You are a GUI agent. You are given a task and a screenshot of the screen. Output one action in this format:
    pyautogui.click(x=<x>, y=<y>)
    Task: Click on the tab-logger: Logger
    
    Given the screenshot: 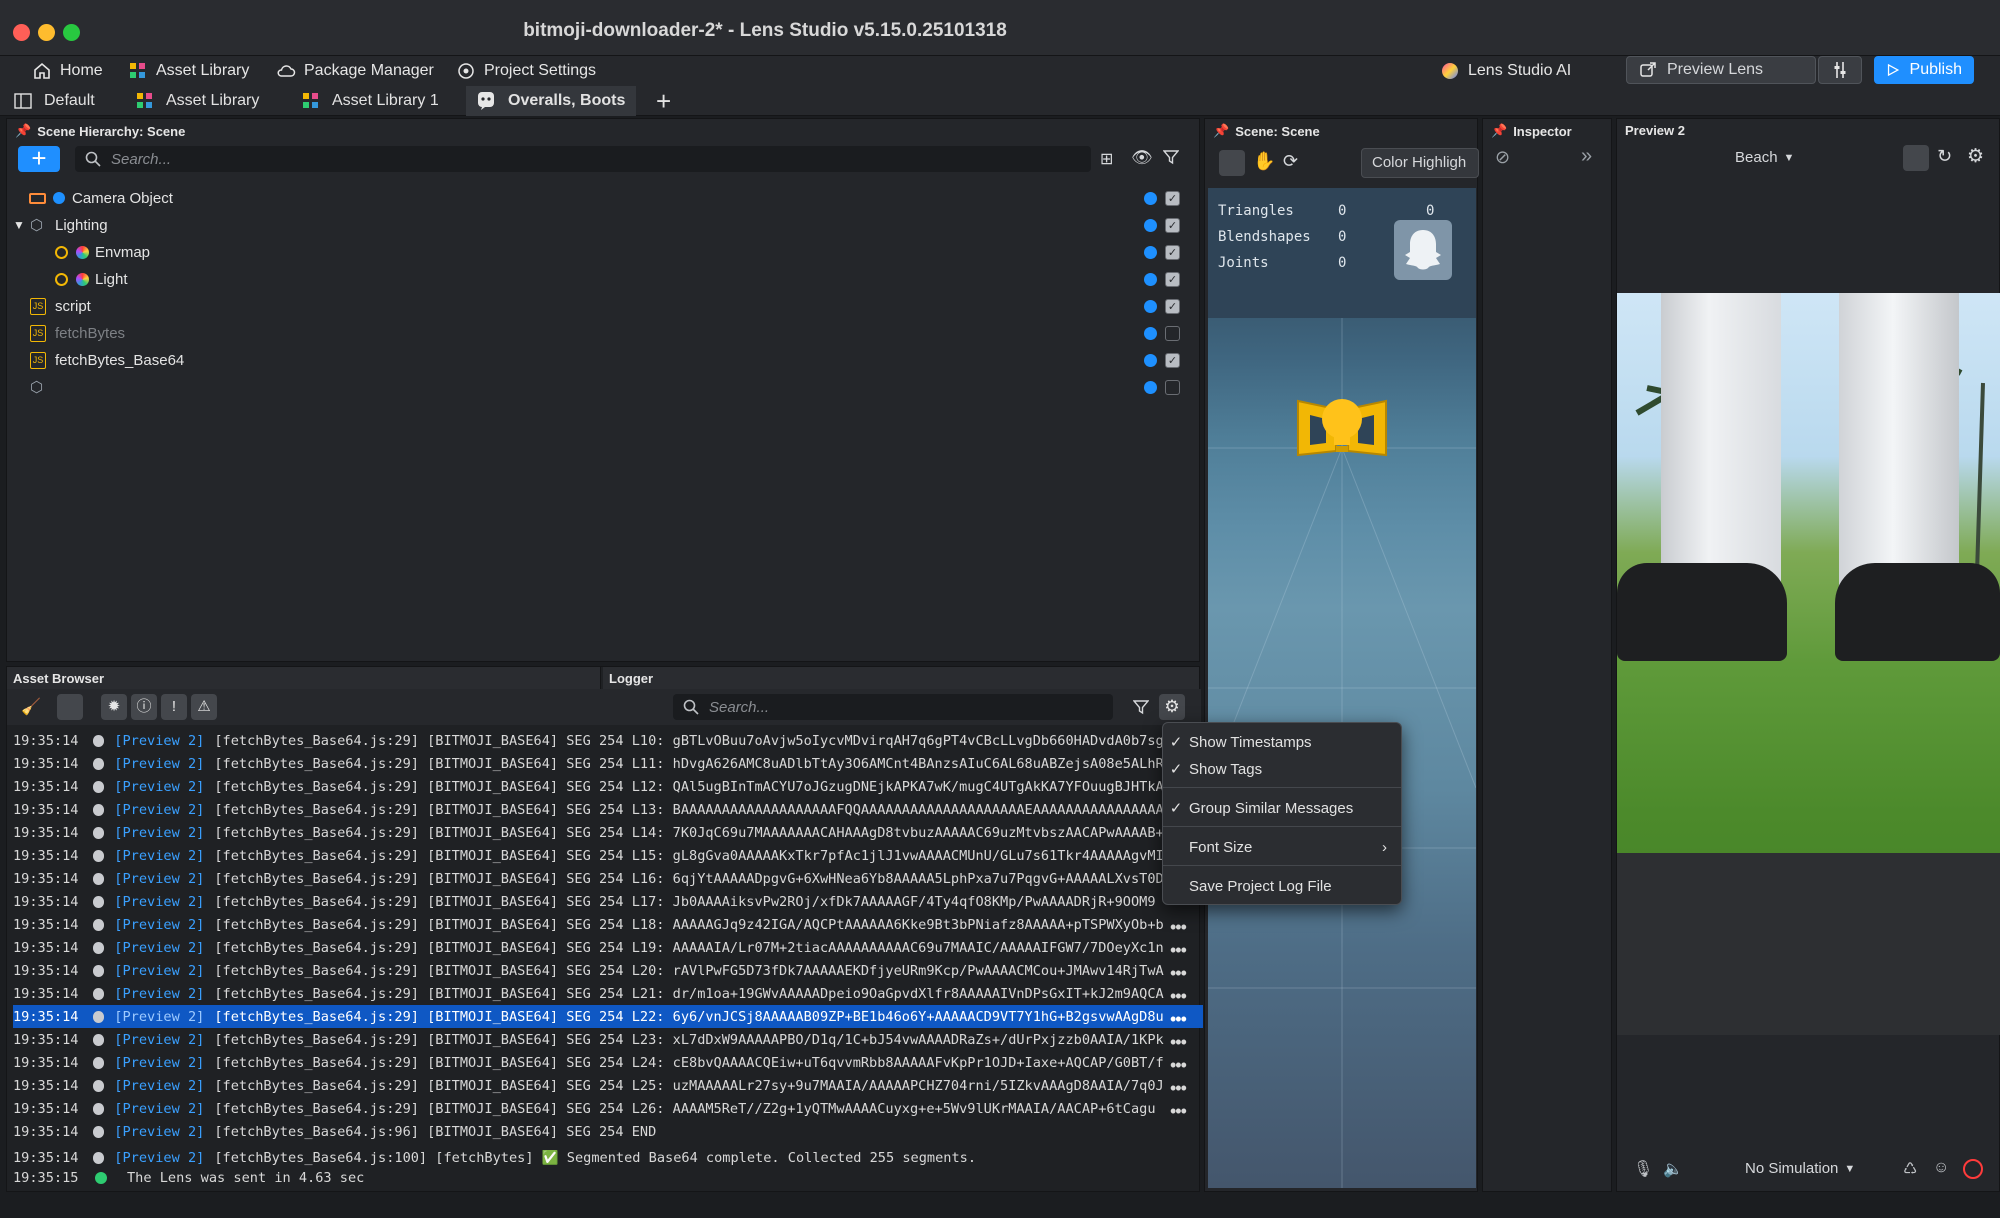 What is the action you would take?
    pyautogui.click(x=901, y=678)
    